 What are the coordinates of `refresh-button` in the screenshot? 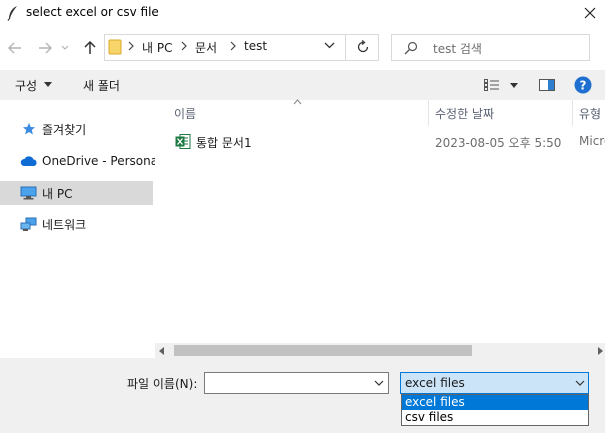 It's located at (363, 47).